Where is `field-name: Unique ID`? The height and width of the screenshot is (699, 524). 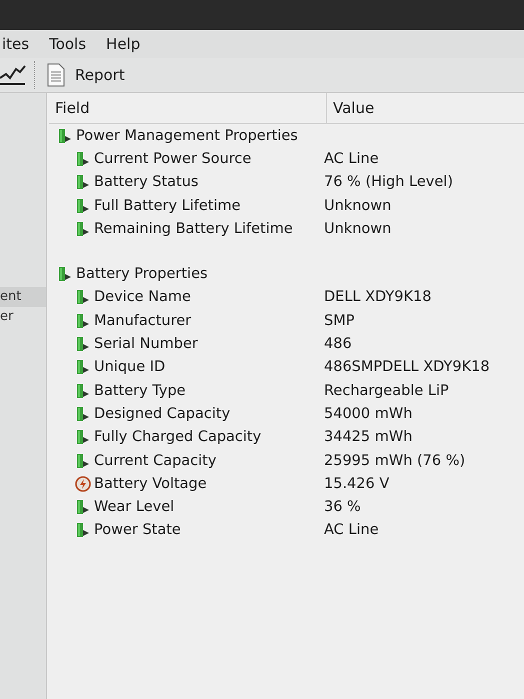
field-name: Unique ID is located at coordinates (130, 367).